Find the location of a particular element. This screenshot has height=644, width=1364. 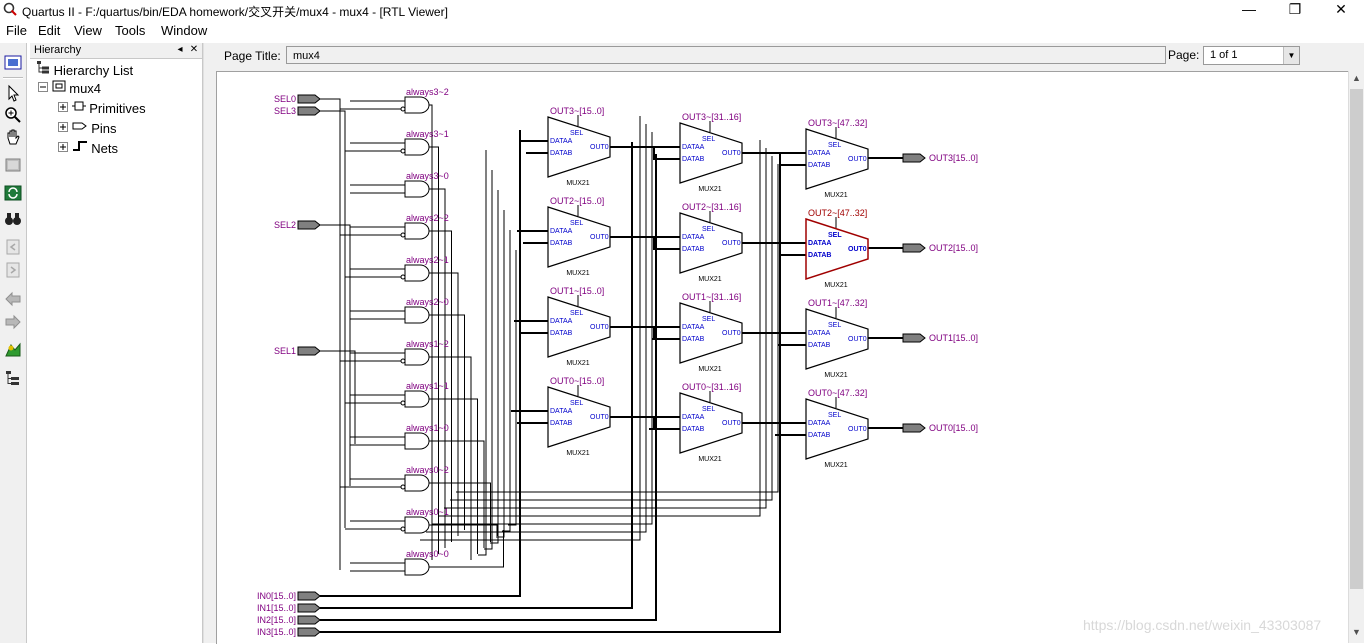

scroll-up-icon: ▲ is located at coordinates (1356, 78).